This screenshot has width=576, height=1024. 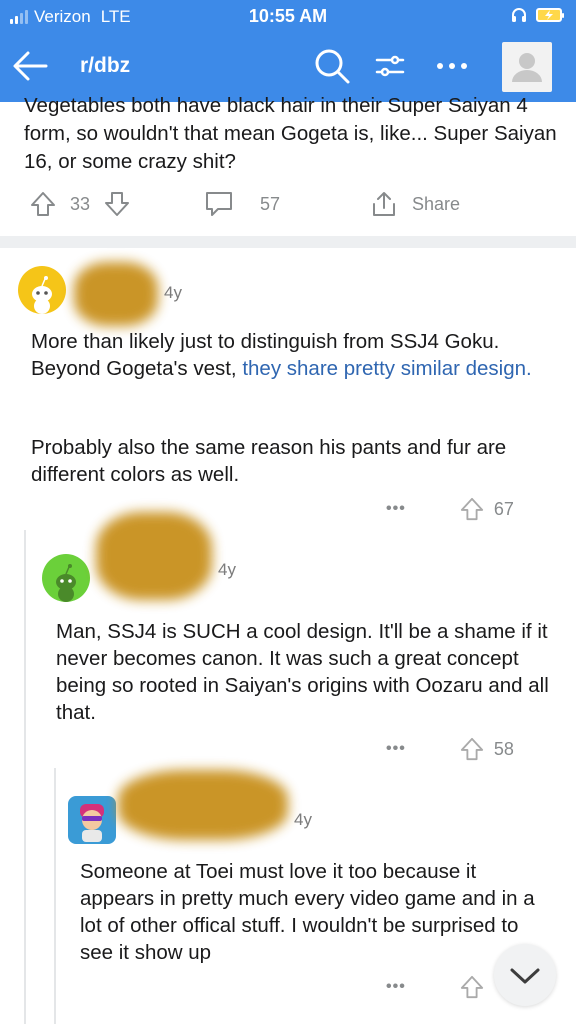 I want to click on comment-3-more-button: •••, so click(x=396, y=987).